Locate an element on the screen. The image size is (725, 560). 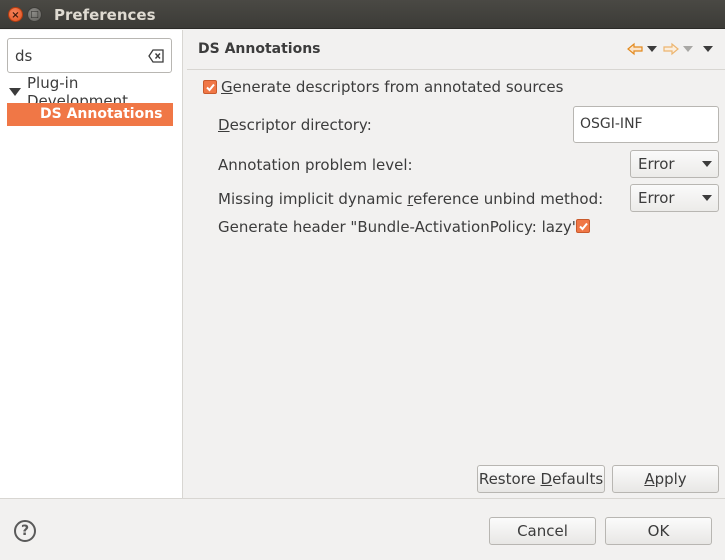
tree-expand-icon is located at coordinates (15, 92).